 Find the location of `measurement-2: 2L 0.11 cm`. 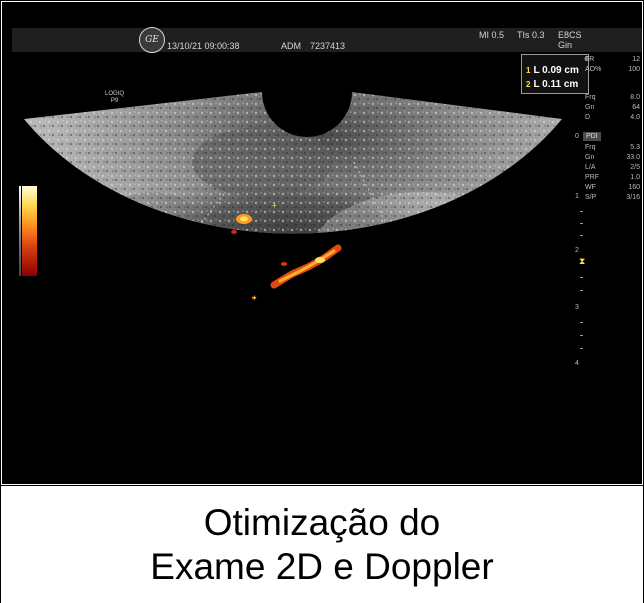

measurement-2: 2L 0.11 cm is located at coordinates (552, 84).